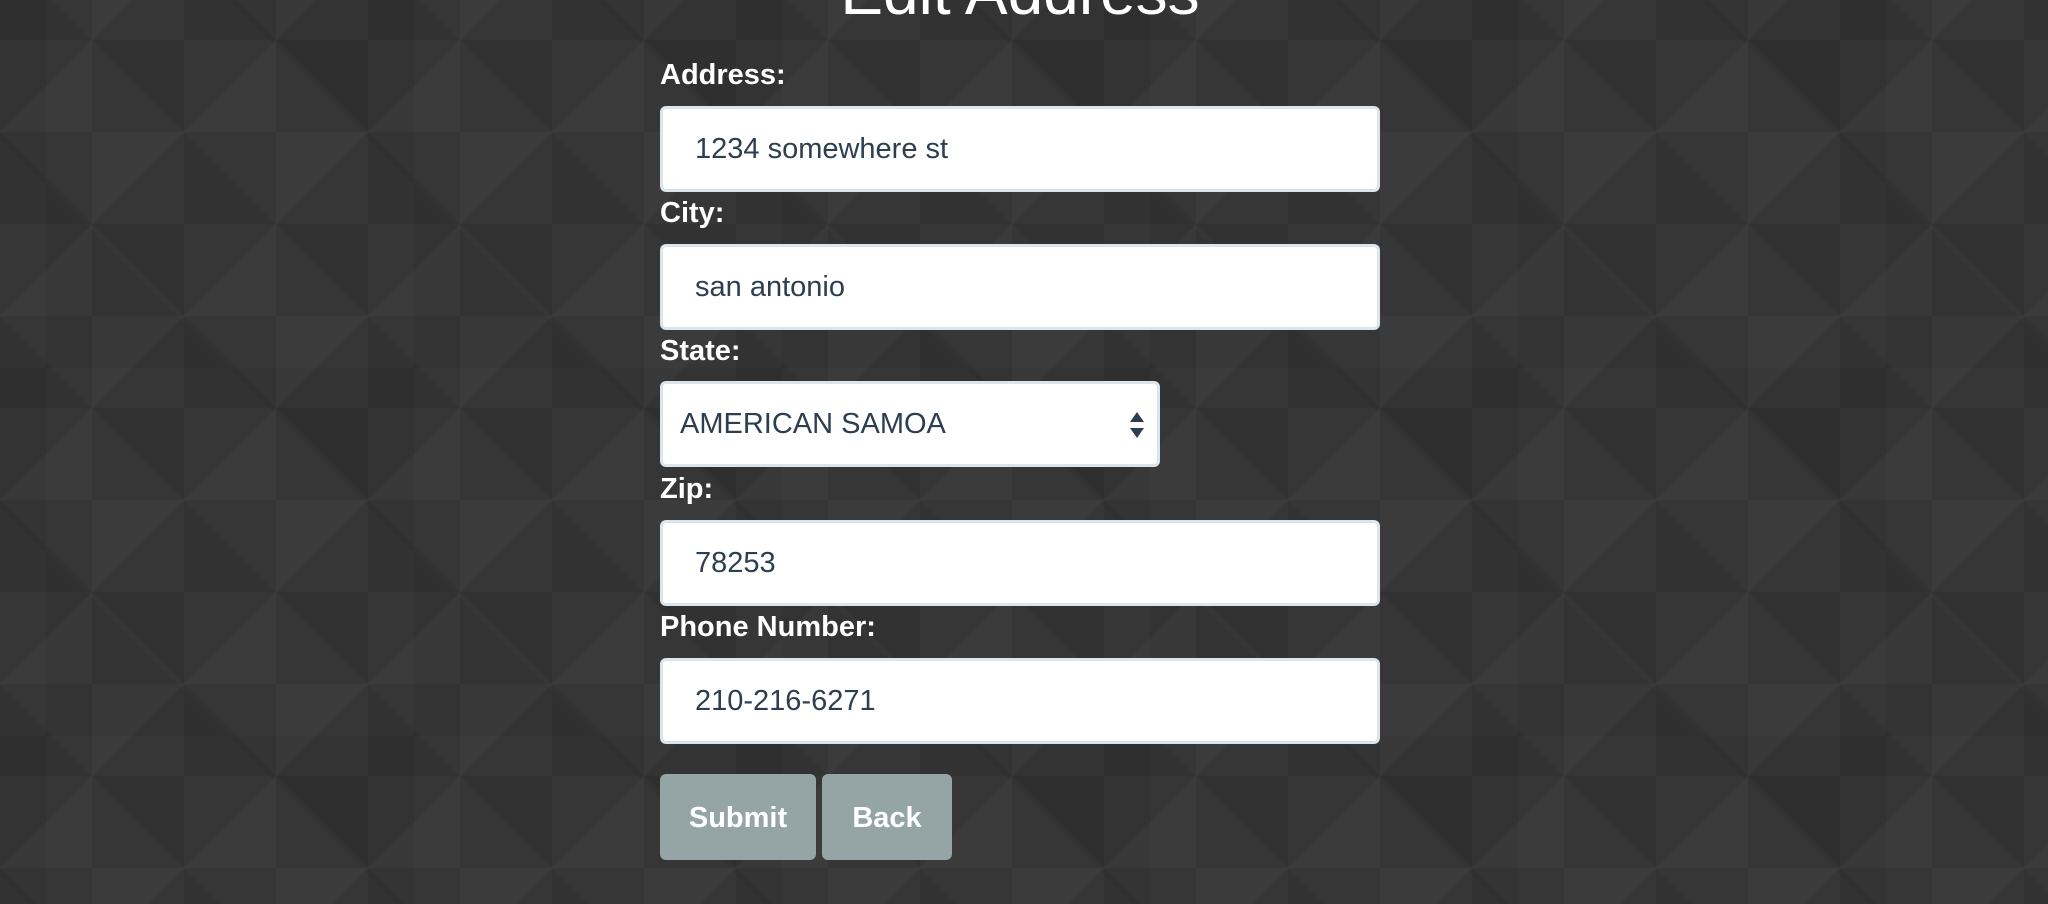 The height and width of the screenshot is (904, 2048). I want to click on phone-label: Phone Number:, so click(768, 627).